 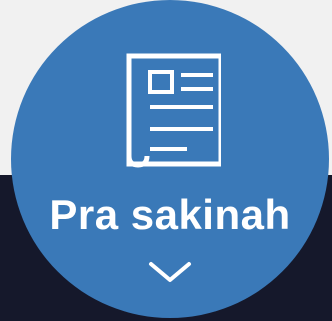 I want to click on newspaper-icon, so click(x=173, y=110).